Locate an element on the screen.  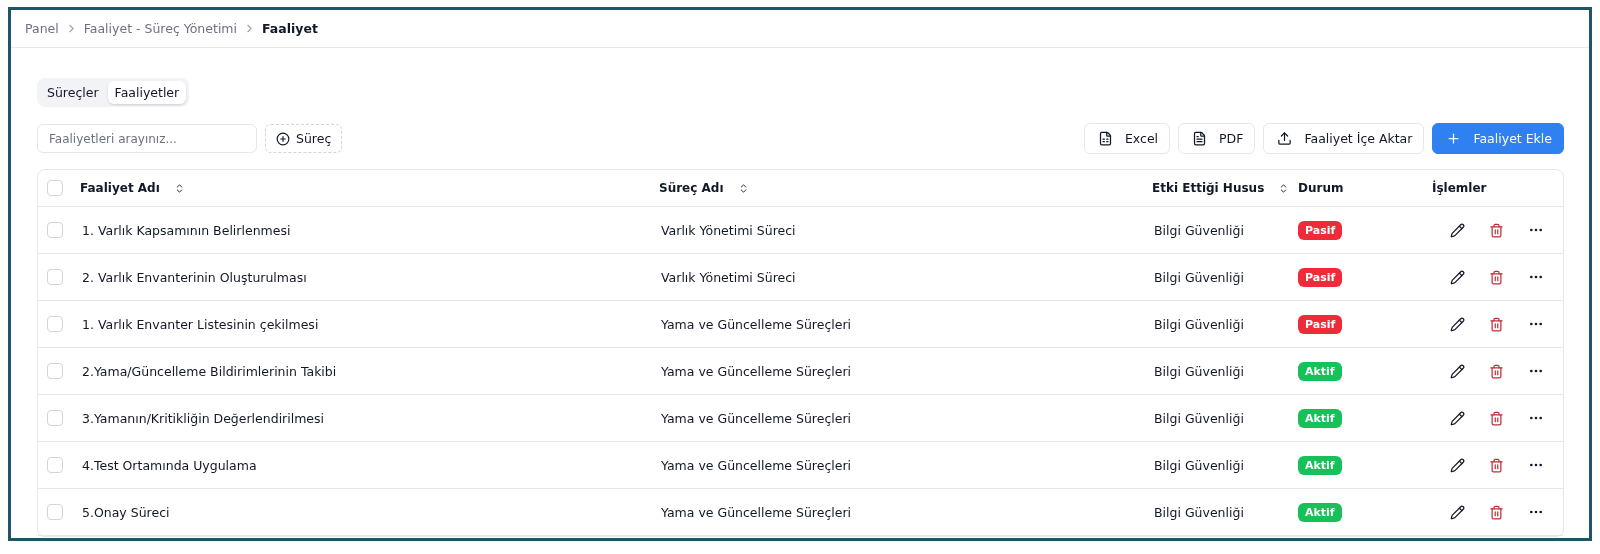
xls-button: Excel is located at coordinates (1127, 138).